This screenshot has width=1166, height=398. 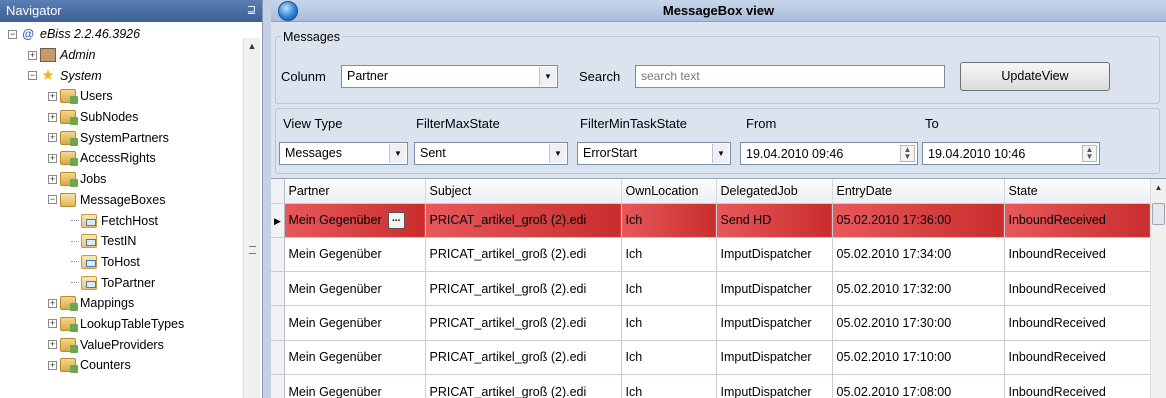 I want to click on tree-item-subnodes: + SubNodes, so click(x=121, y=117).